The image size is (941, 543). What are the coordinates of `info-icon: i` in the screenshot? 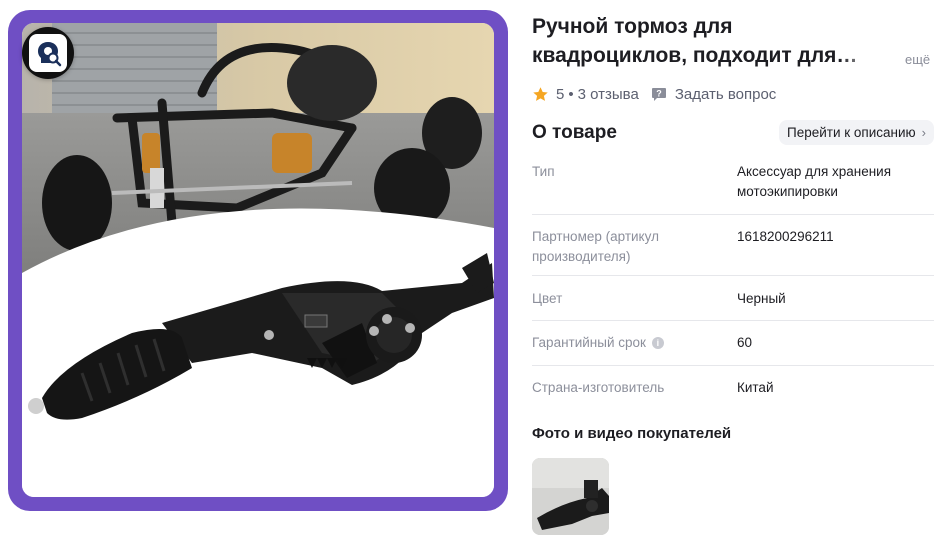 It's located at (657, 343).